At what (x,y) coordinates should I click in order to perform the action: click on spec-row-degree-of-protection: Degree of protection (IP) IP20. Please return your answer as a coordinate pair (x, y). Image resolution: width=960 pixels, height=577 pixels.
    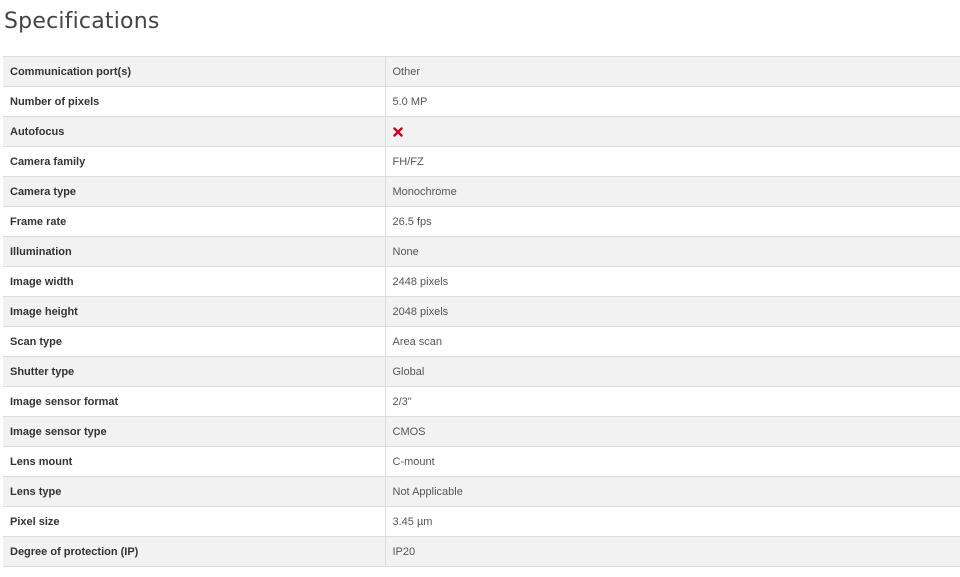
    Looking at the image, I should click on (481, 551).